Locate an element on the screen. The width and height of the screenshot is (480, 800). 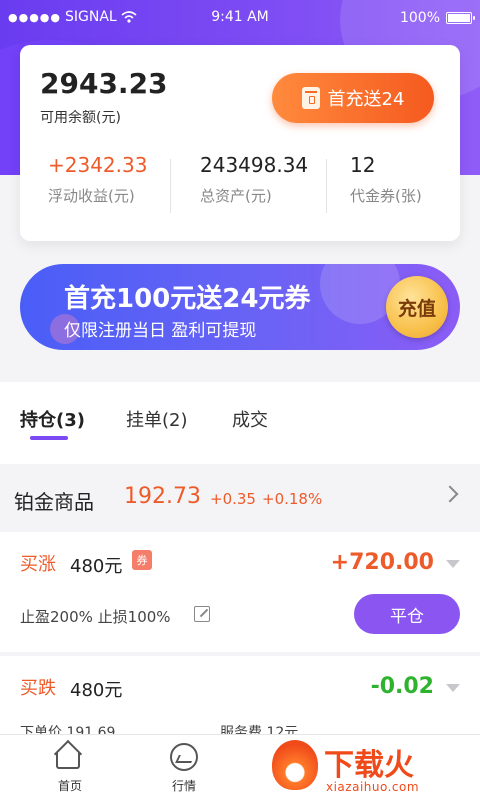
tabbar-label: 首页 is located at coordinates (69, 786).